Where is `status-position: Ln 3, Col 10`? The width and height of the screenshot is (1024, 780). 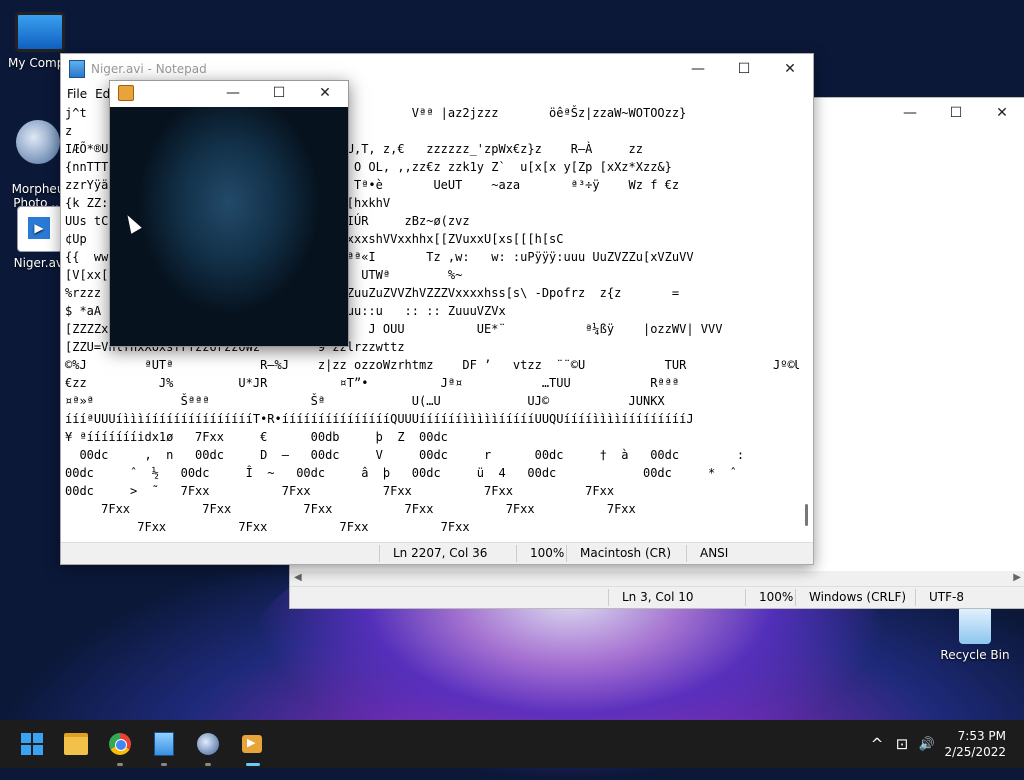
status-position: Ln 3, Col 10 is located at coordinates (658, 597).